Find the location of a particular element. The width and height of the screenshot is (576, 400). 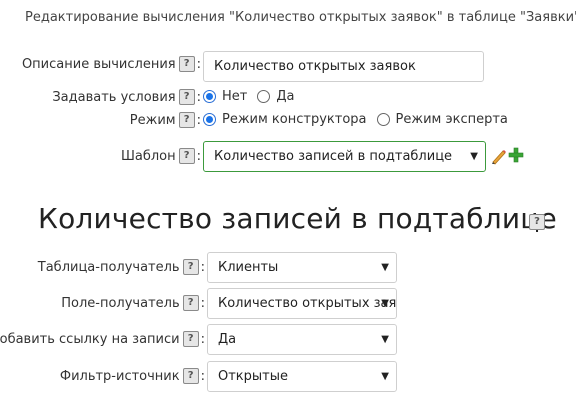

field-label-wrap: Добавить ссылку на записи?: is located at coordinates (102, 341).